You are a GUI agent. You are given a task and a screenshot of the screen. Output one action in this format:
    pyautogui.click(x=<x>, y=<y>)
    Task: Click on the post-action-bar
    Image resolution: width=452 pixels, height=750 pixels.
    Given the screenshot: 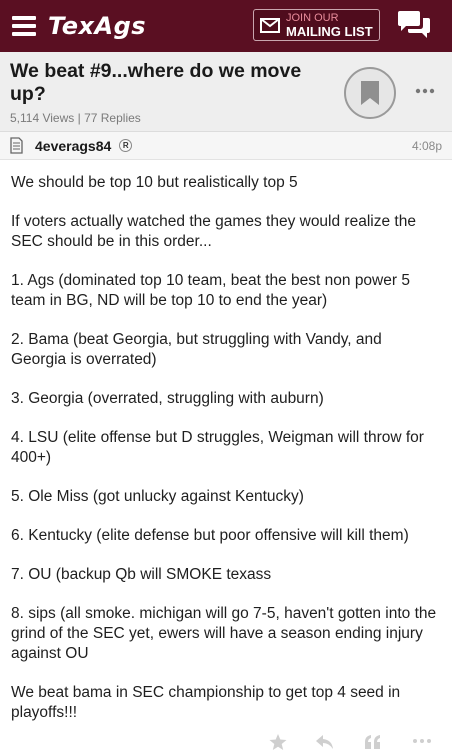 What is the action you would take?
    pyautogui.click(x=226, y=739)
    